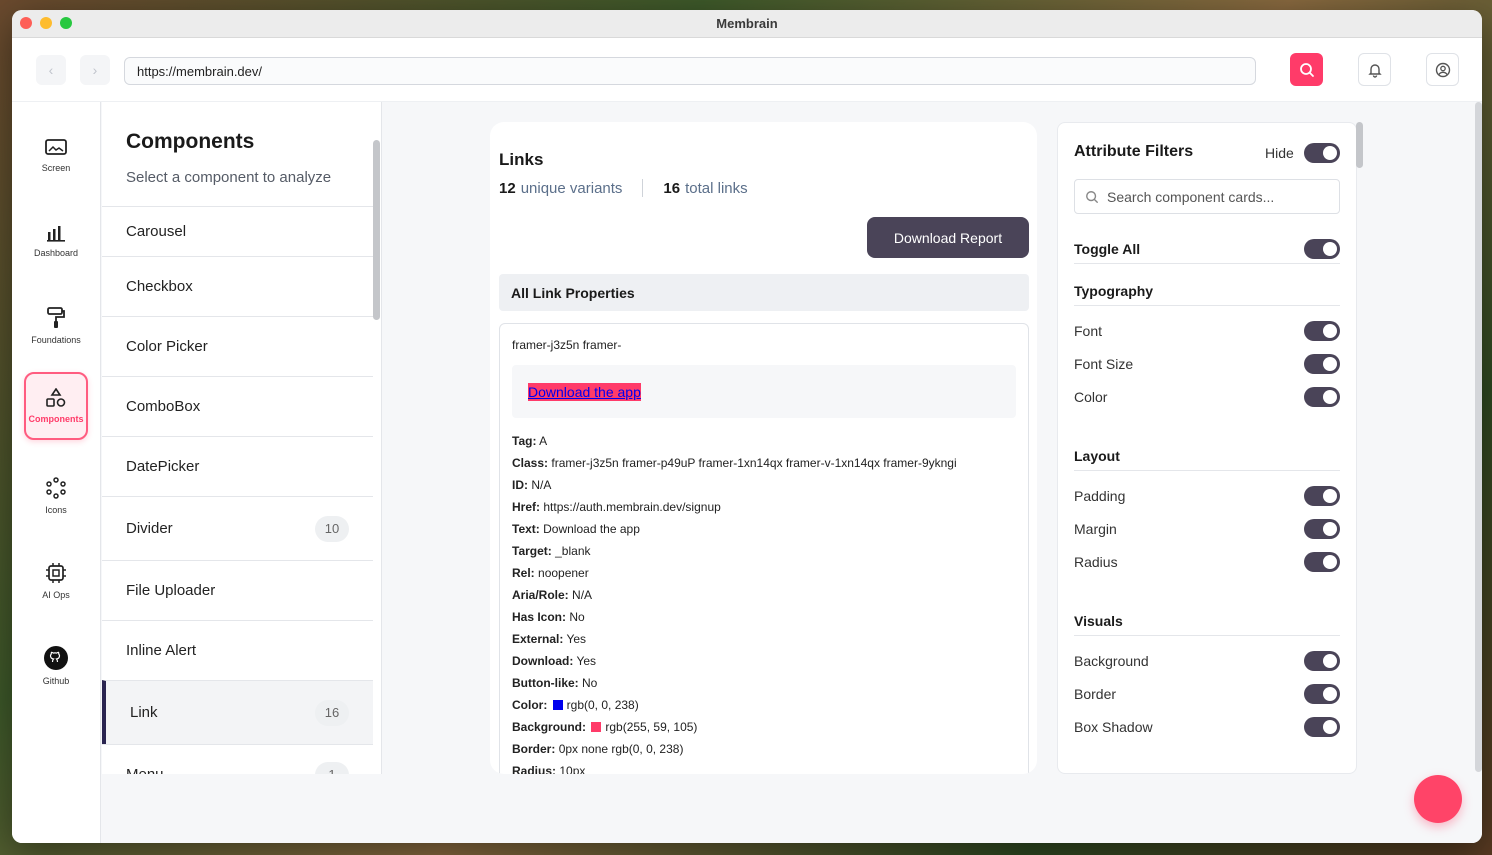 The height and width of the screenshot is (855, 1492). I want to click on notifications-button, so click(1374, 69).